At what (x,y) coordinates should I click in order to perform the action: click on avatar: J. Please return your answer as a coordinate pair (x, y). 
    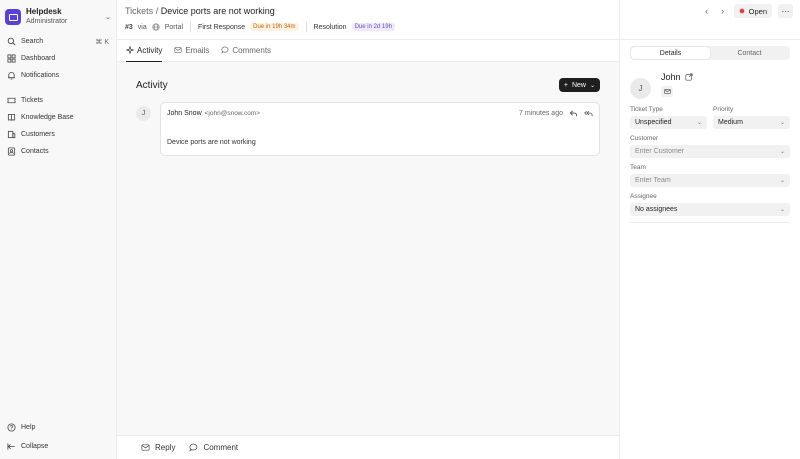
    Looking at the image, I should click on (143, 113).